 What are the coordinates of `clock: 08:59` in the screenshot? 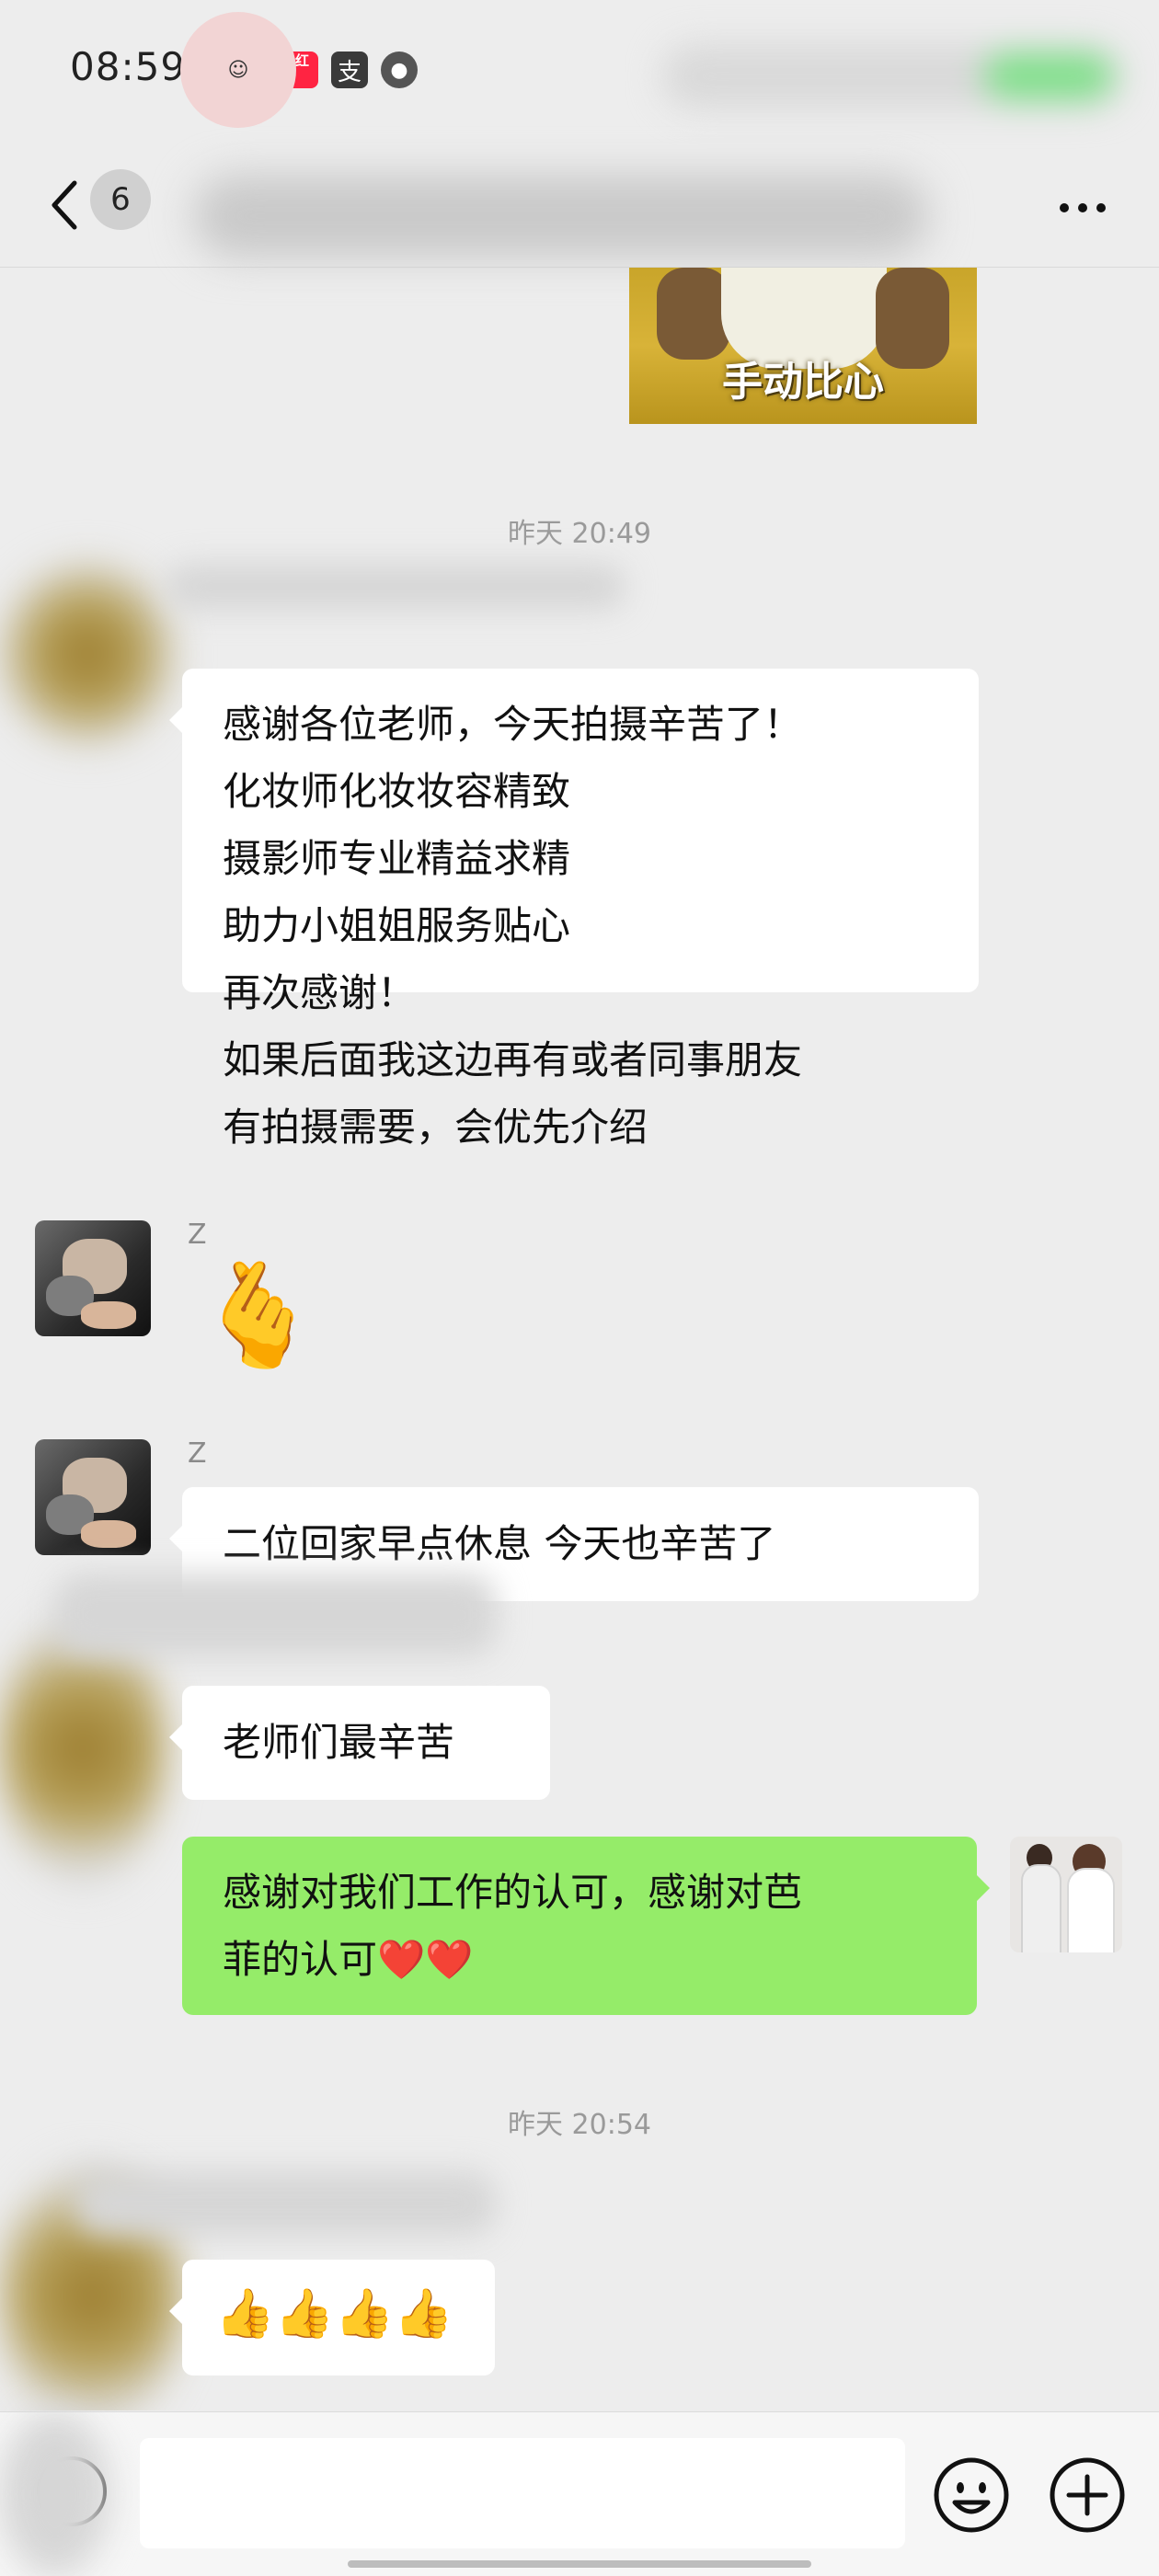 It's located at (128, 66).